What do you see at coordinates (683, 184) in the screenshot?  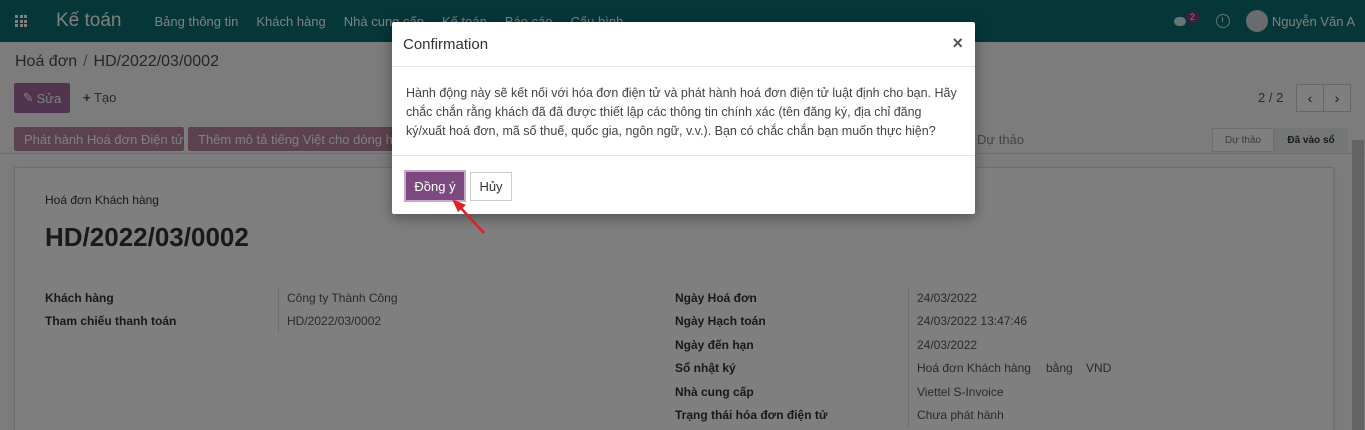 I see `dialog-footer: Đồng ý Hủy` at bounding box center [683, 184].